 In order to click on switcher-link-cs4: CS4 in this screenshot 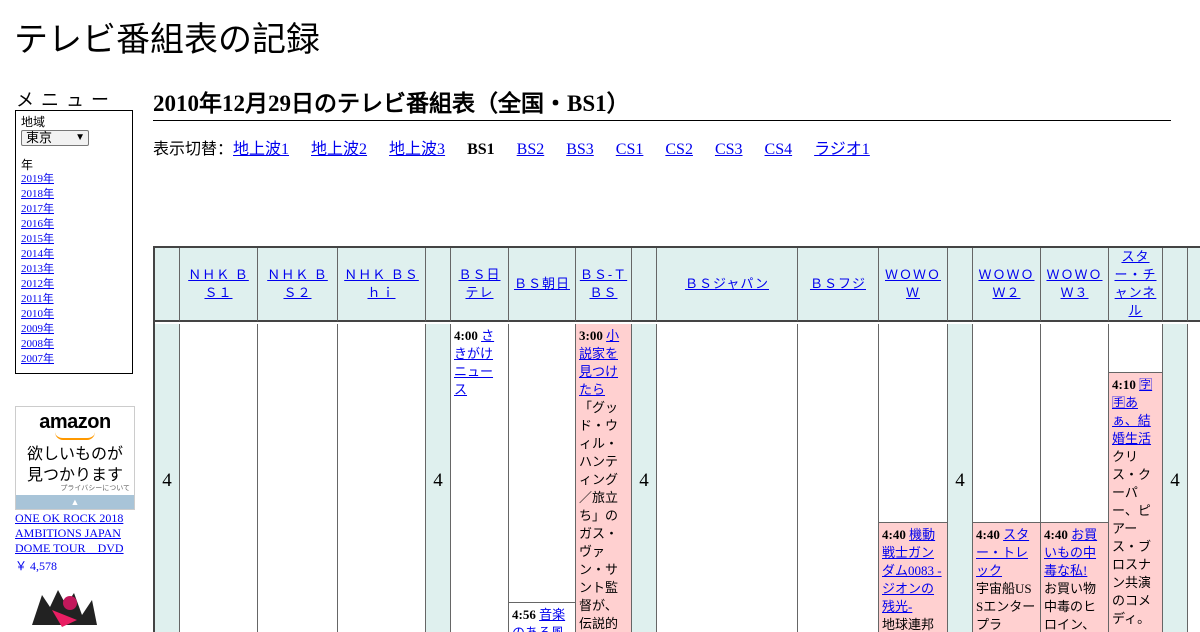, I will do `click(779, 149)`.